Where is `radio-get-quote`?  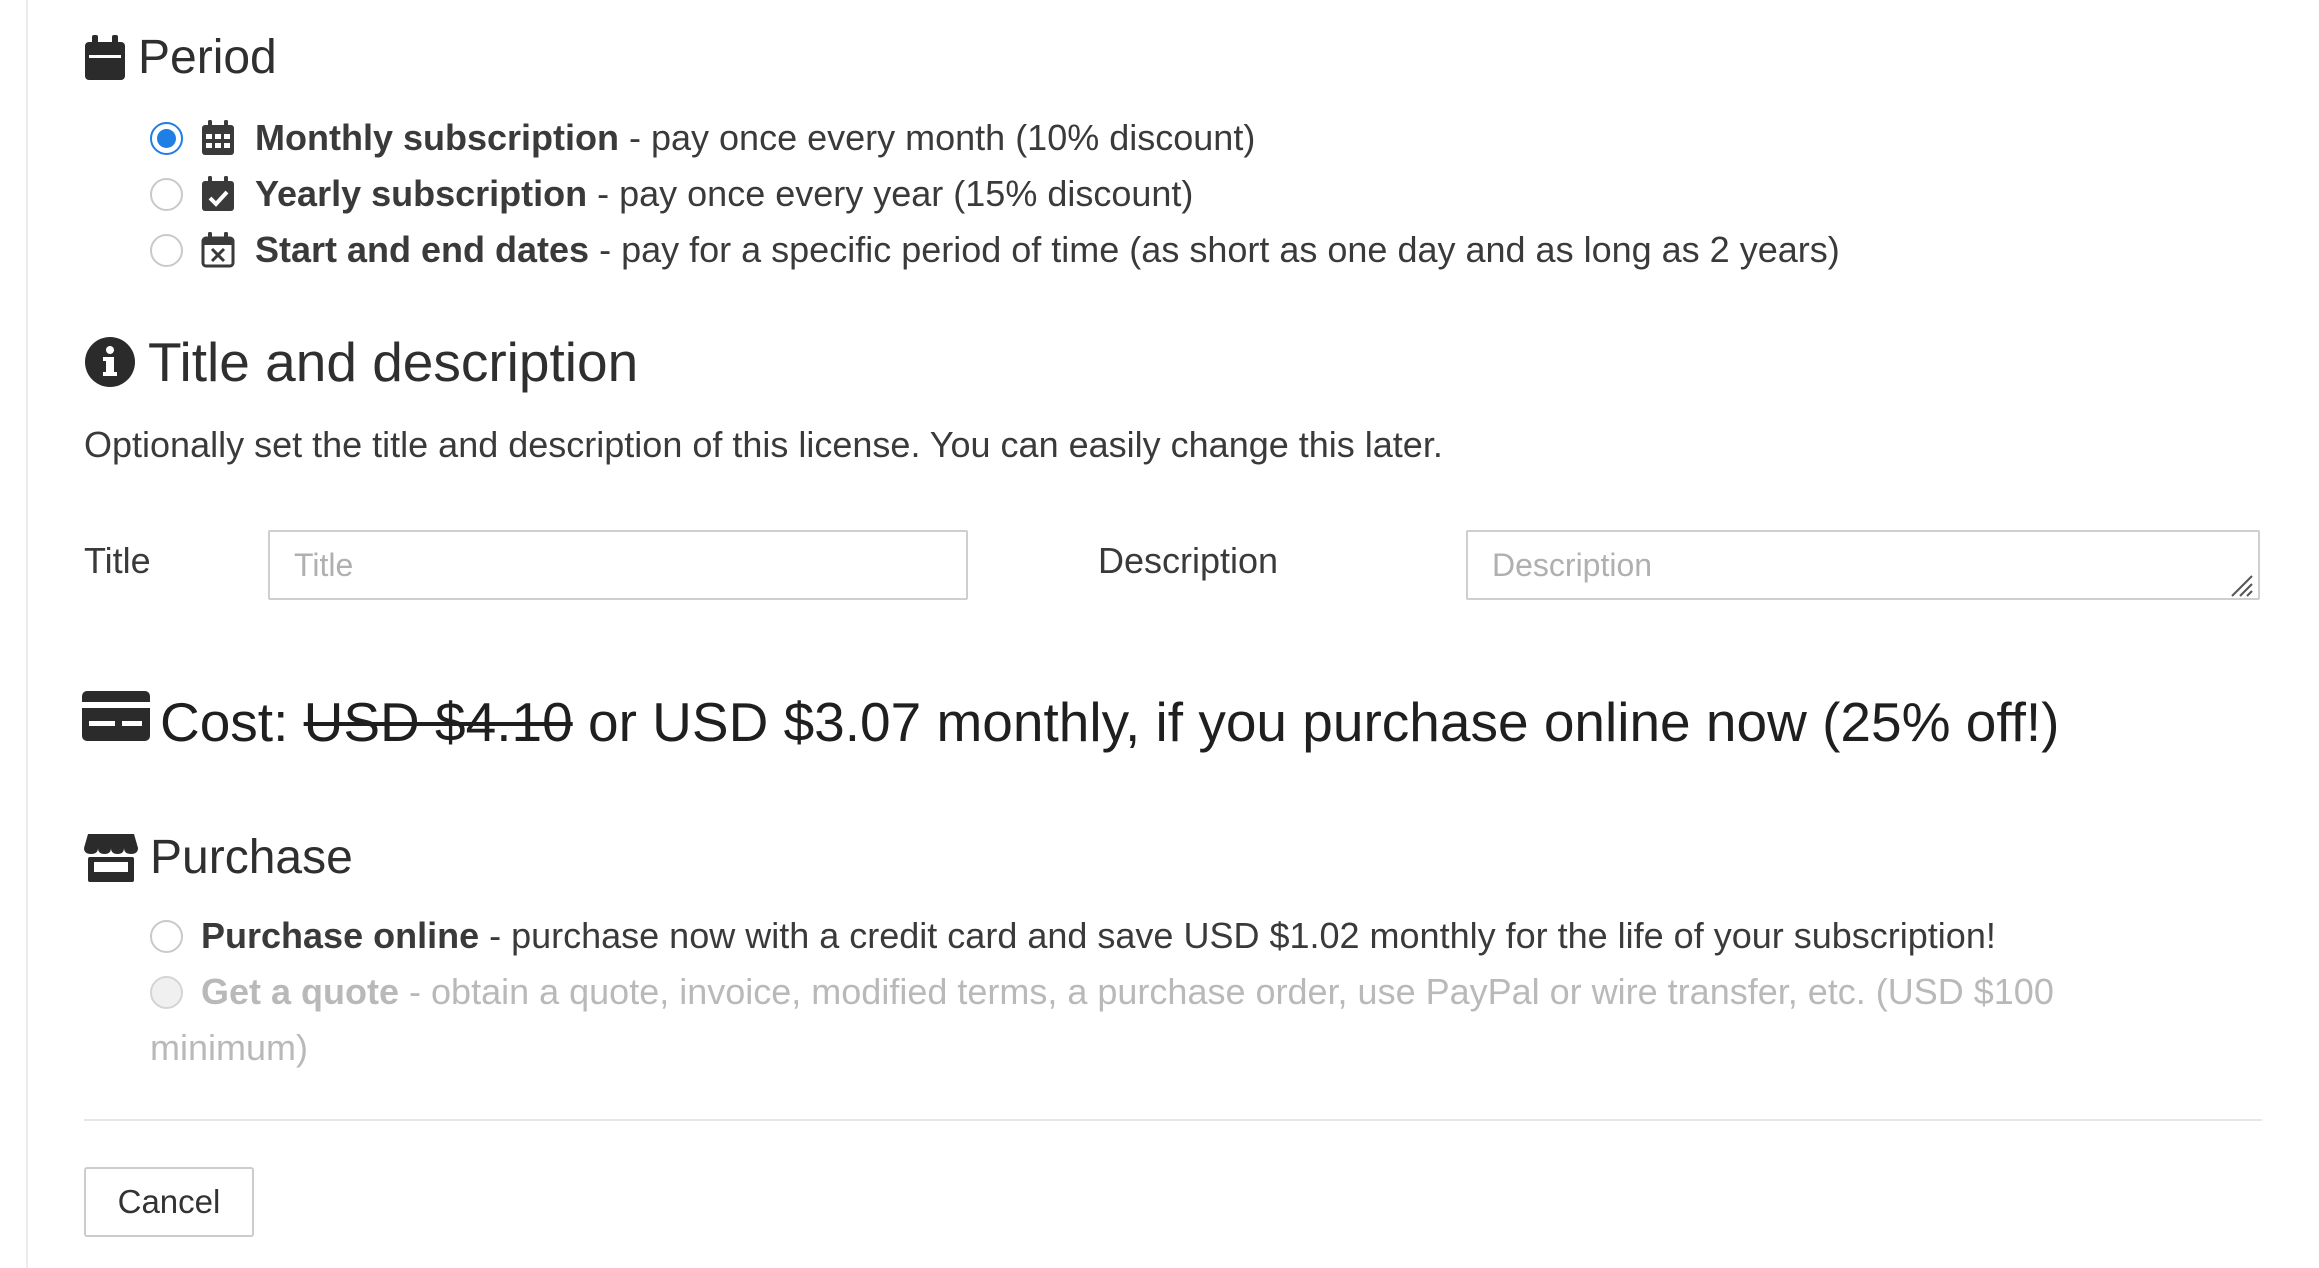 radio-get-quote is located at coordinates (166, 992).